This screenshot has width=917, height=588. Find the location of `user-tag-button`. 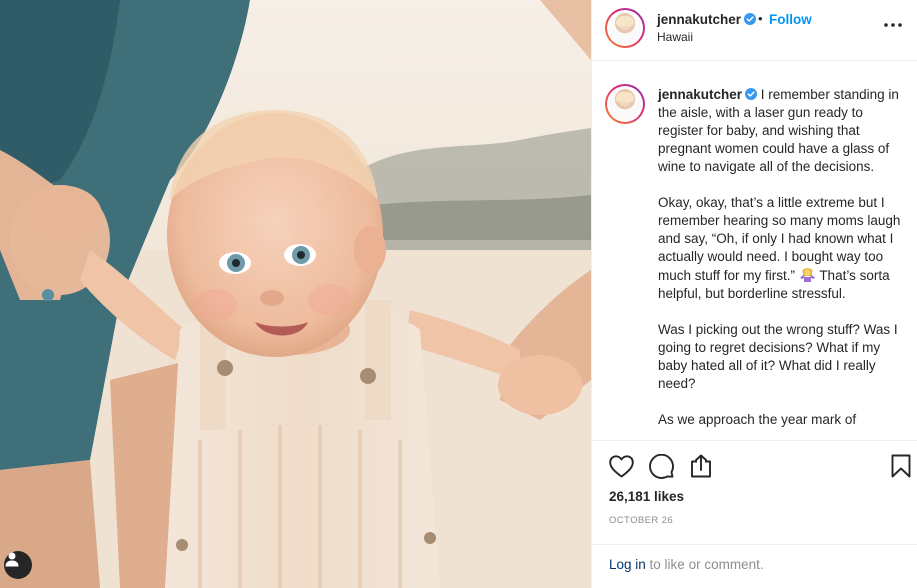

user-tag-button is located at coordinates (18, 565).